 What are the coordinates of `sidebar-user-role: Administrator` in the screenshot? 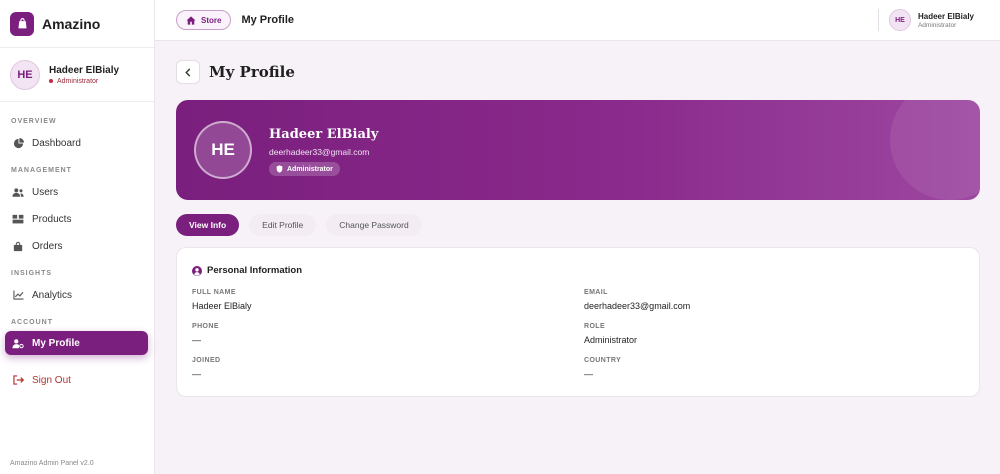 It's located at (84, 81).